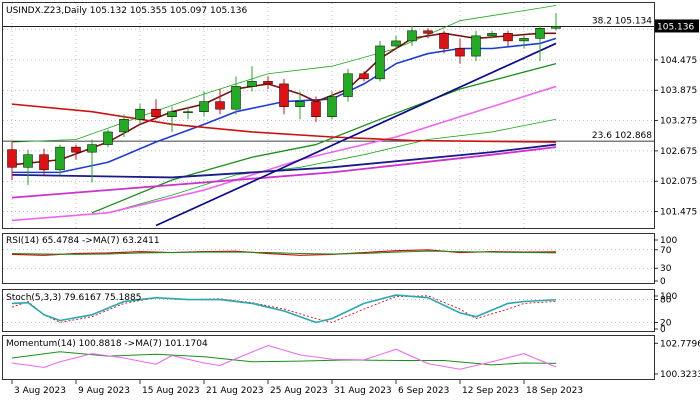 This screenshot has height=400, width=700. I want to click on stochastic-axis: 10080200, so click(665, 313).